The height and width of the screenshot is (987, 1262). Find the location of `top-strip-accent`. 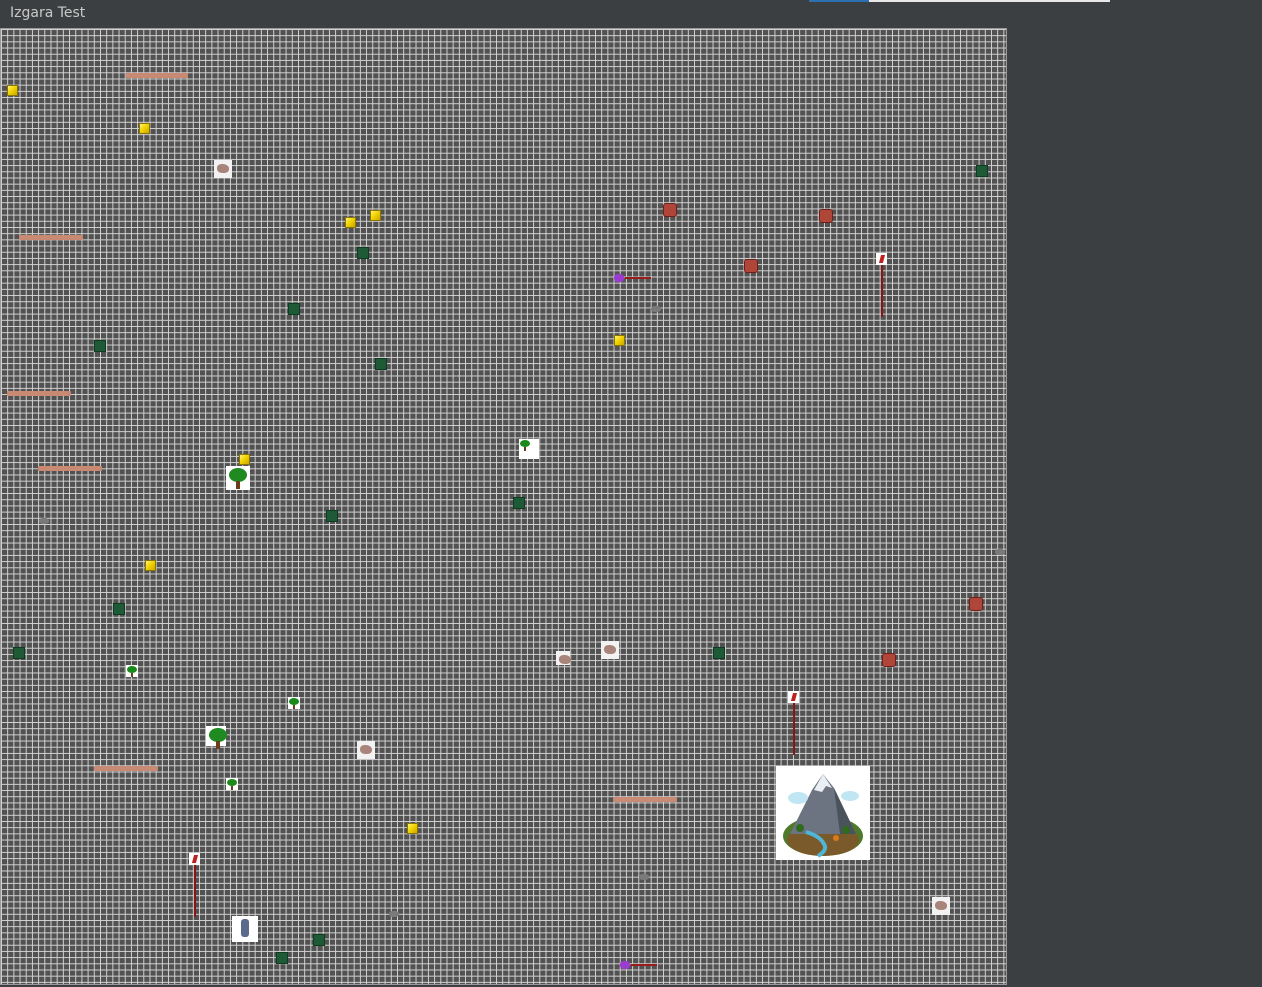

top-strip-accent is located at coordinates (839, 1).